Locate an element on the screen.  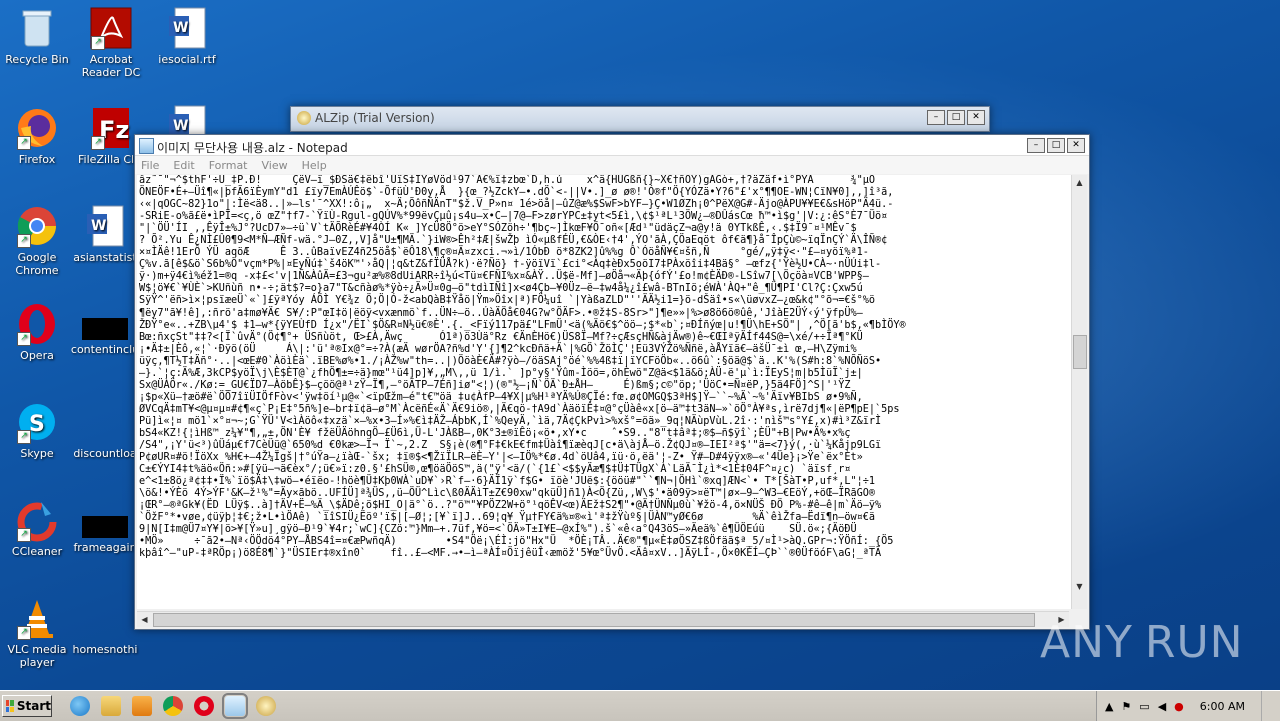
start-button: Start is located at coordinates (27, 706).